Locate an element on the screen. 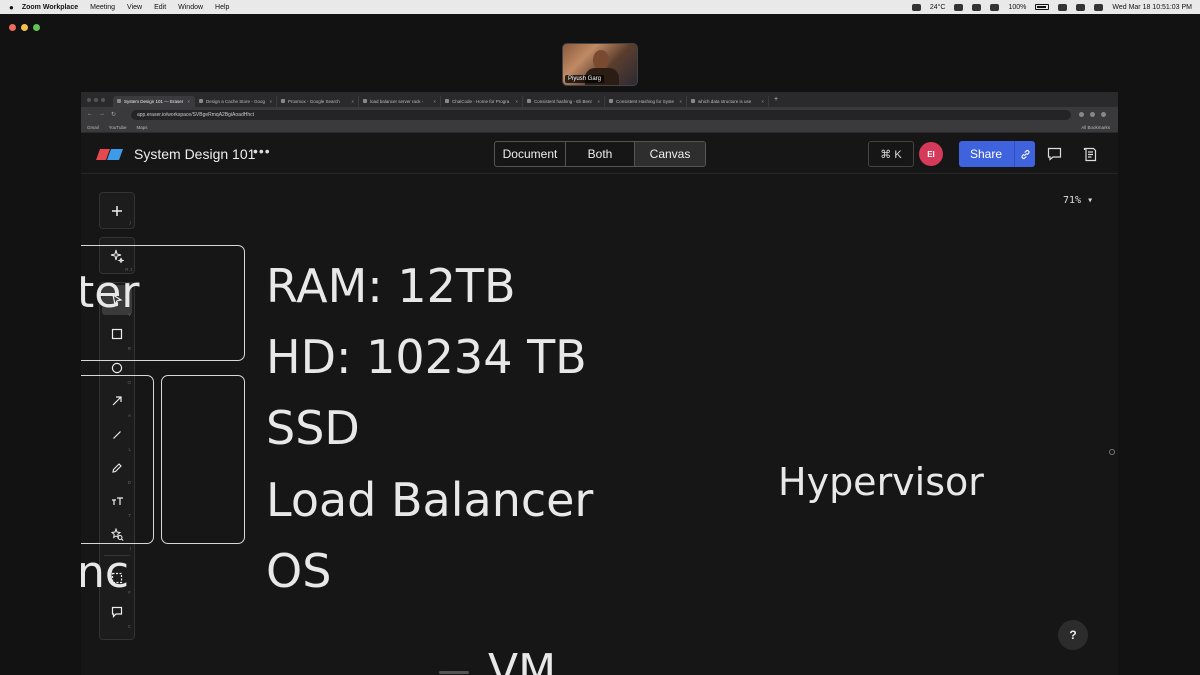 The image size is (1200, 675). help-button: ? is located at coordinates (1073, 635).